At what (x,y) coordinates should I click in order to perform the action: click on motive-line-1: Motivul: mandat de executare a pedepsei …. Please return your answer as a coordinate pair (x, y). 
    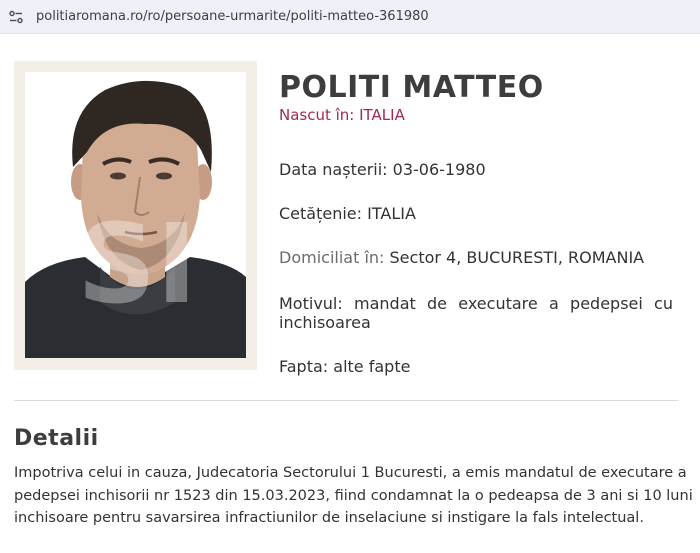
    Looking at the image, I should click on (476, 303).